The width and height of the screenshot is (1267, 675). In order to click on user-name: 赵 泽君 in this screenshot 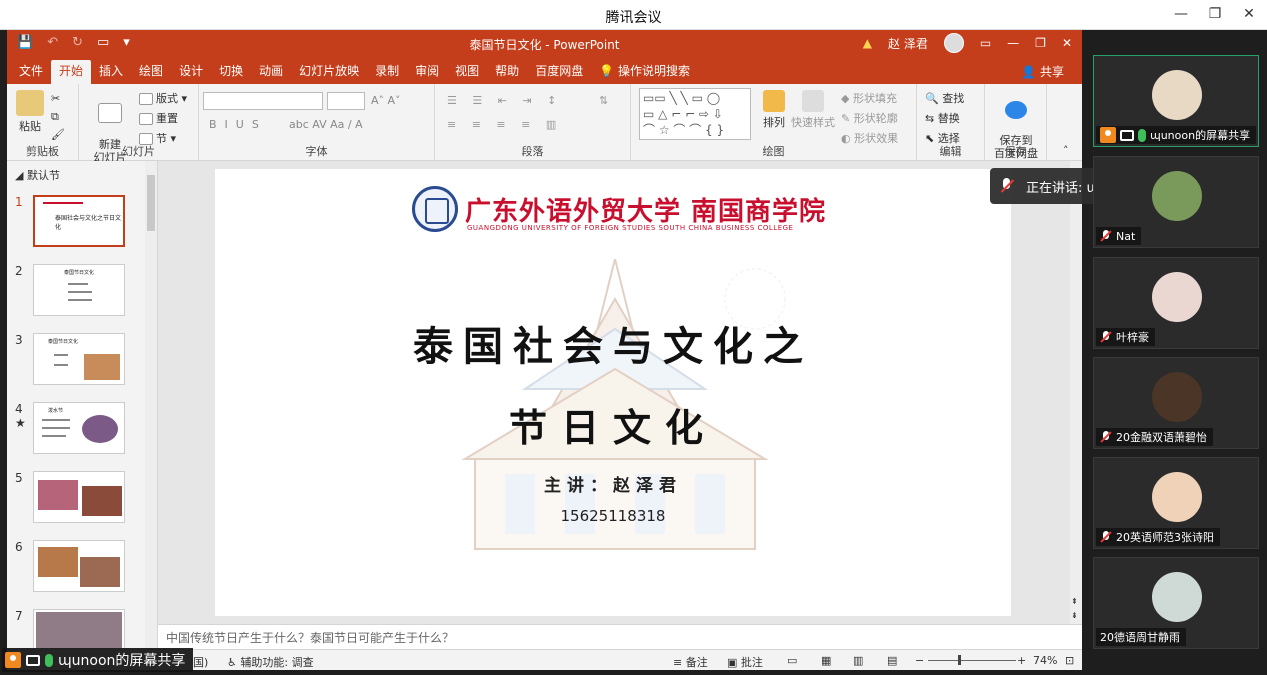, I will do `click(908, 43)`.